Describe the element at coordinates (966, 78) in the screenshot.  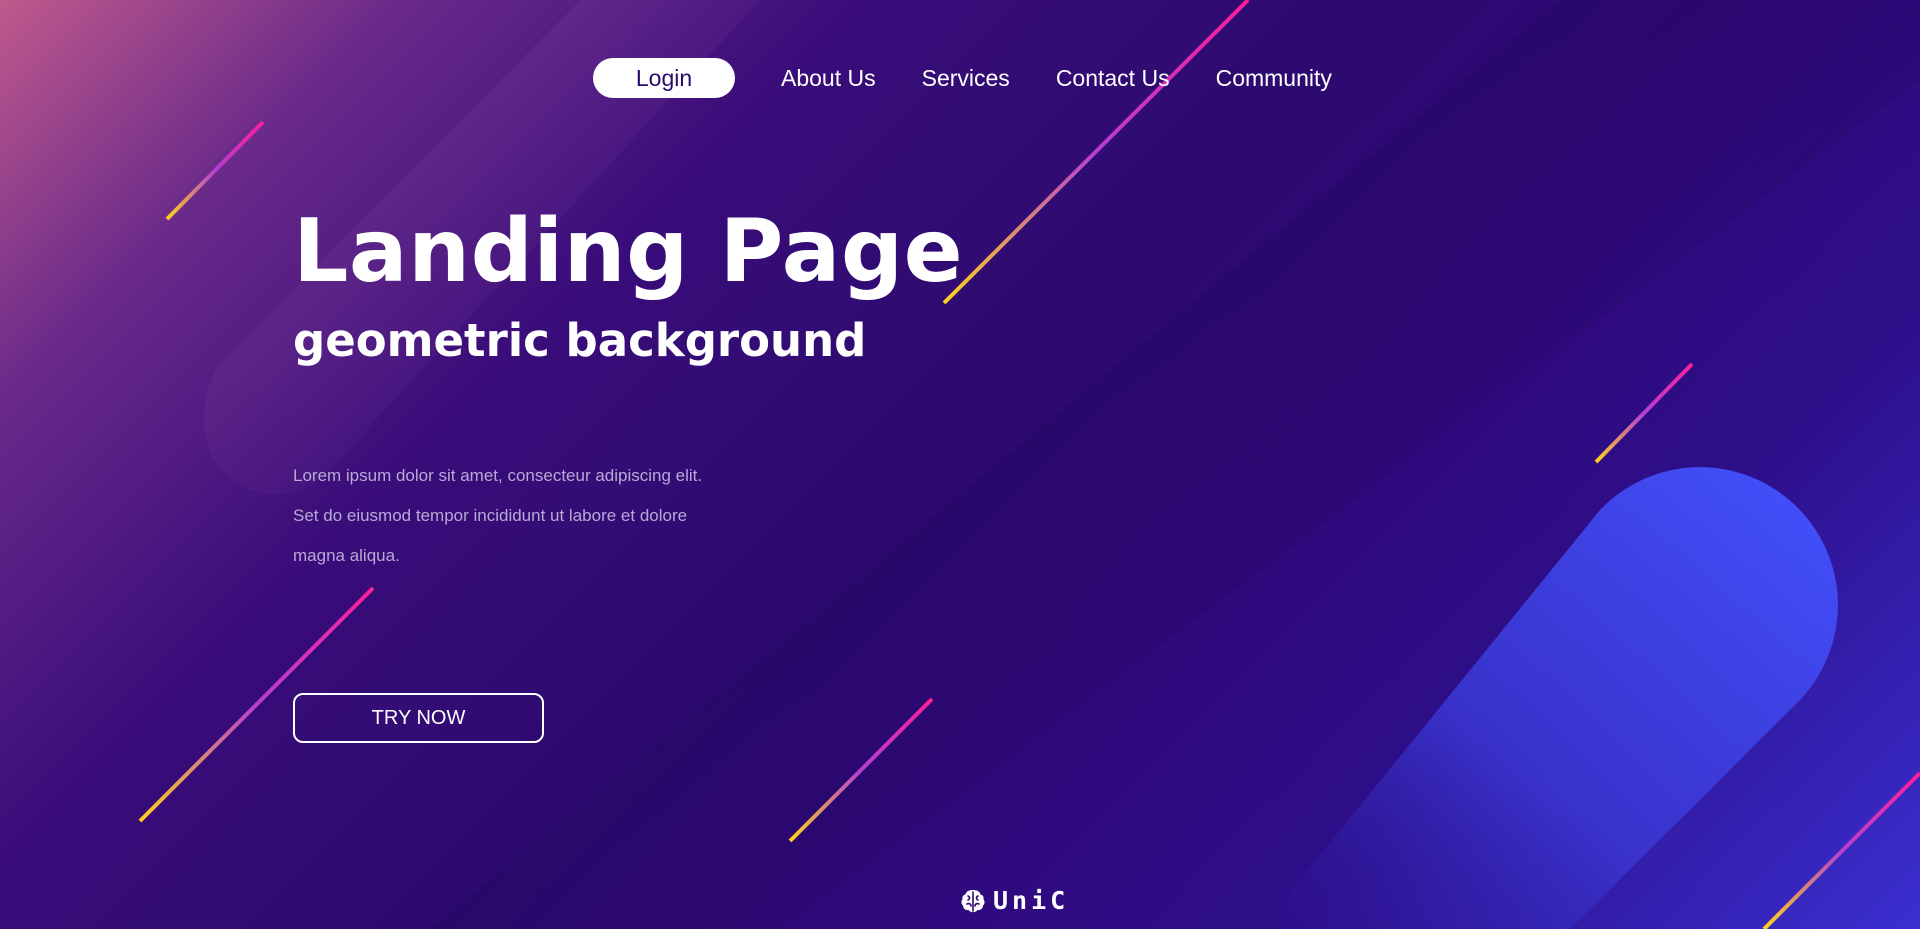
I see `nav-link-services: Services` at that location.